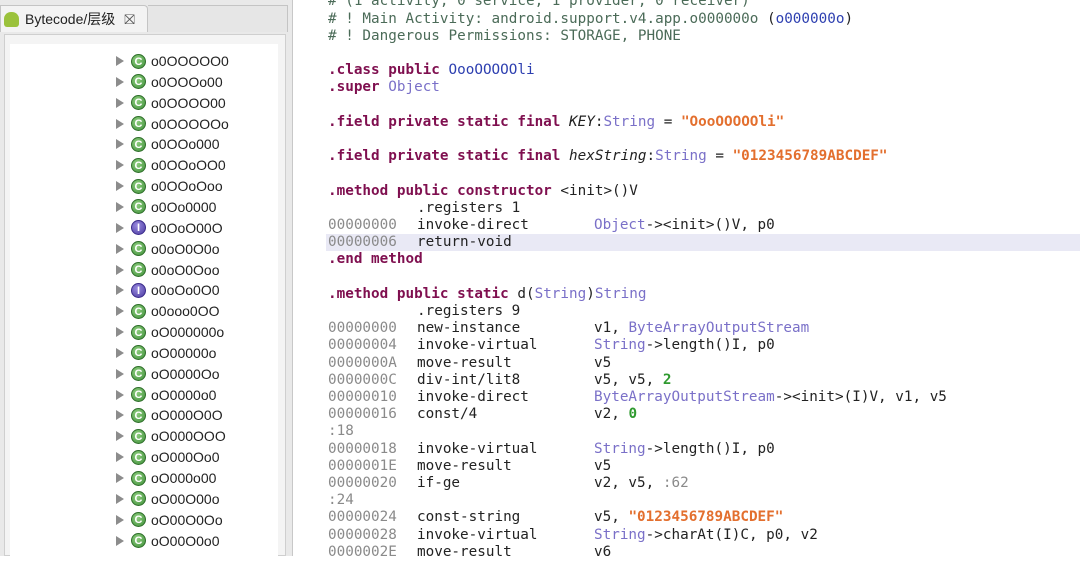 The height and width of the screenshot is (561, 1080). What do you see at coordinates (144, 395) in the screenshot?
I see `tree-item: CoO0000o0` at bounding box center [144, 395].